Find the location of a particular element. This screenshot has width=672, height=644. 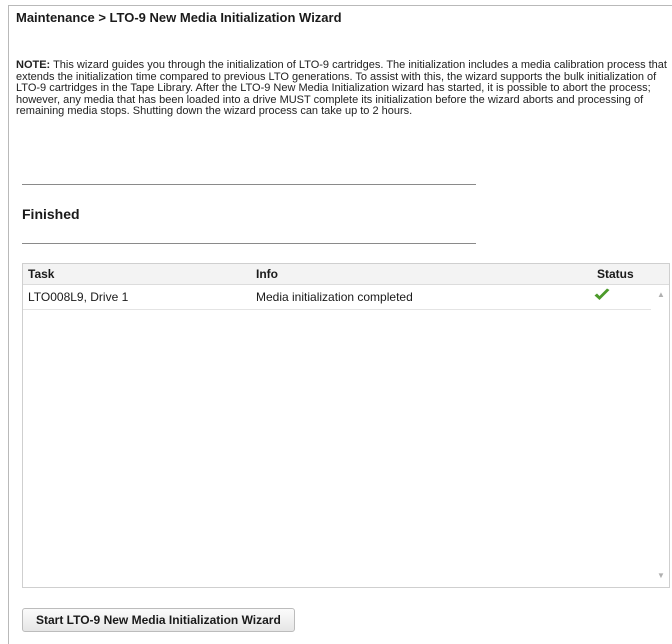

note-label: NOTE: is located at coordinates (33, 65).